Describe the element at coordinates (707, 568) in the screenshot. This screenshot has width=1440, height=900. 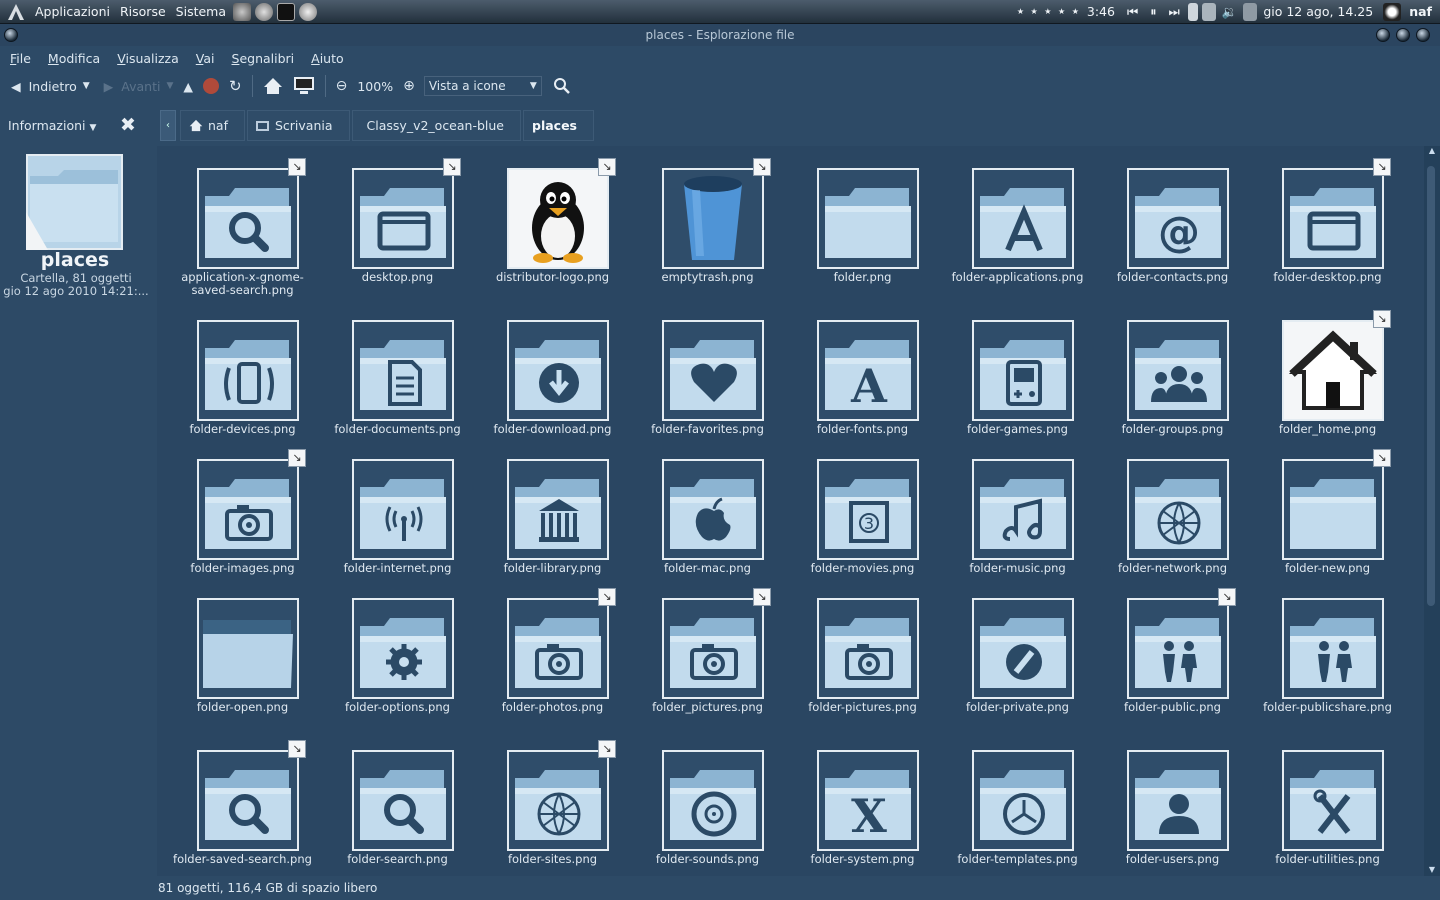
I see `file-label: folder-mac.png` at that location.